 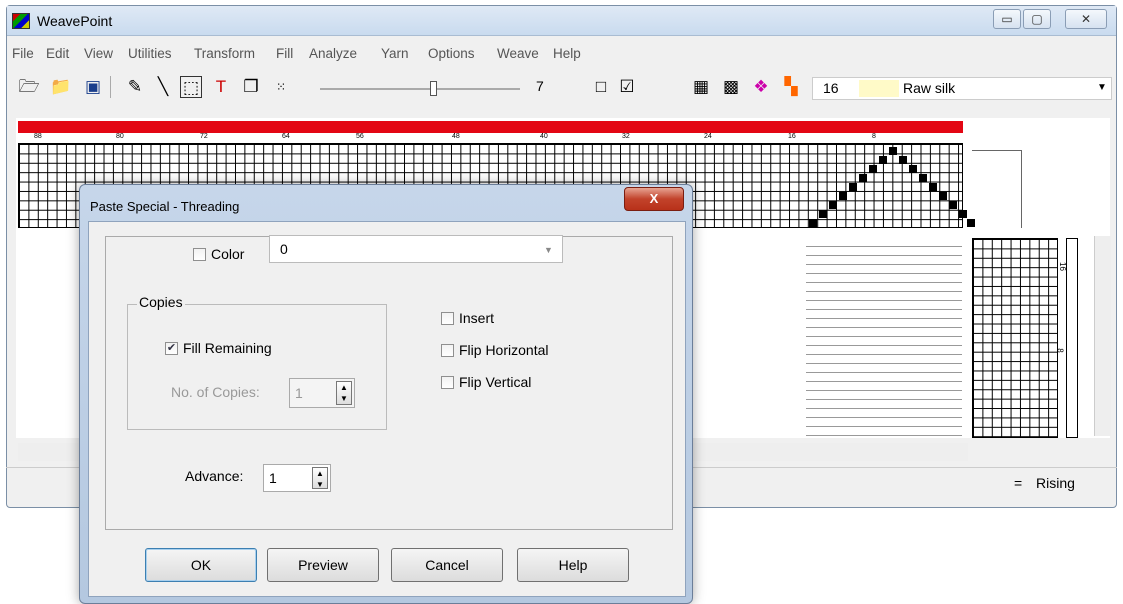 What do you see at coordinates (1102, 336) in the screenshot?
I see `vertical-scrollbar` at bounding box center [1102, 336].